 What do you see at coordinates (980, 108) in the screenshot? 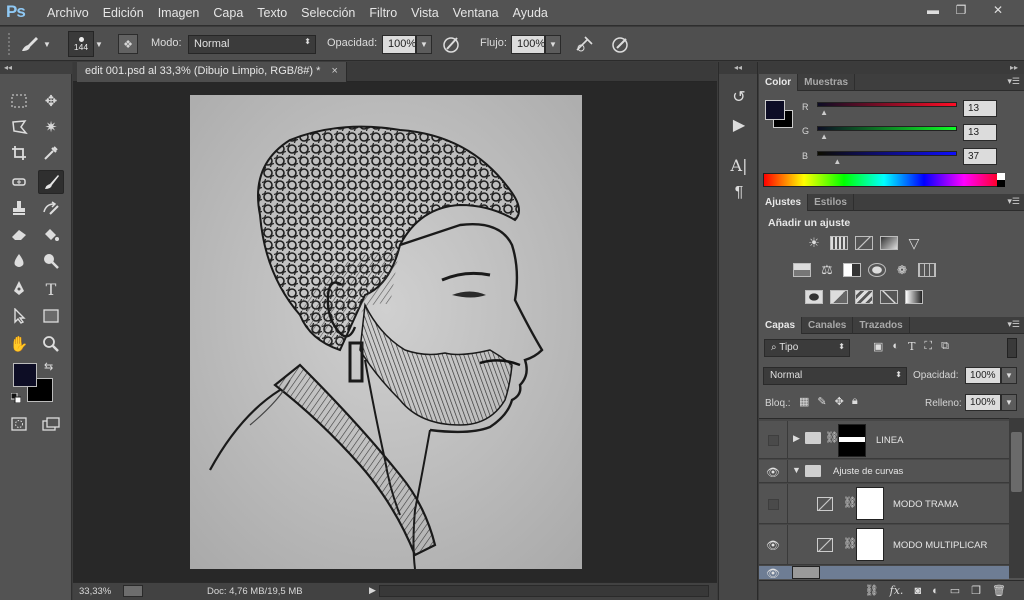
I see `r-channel-value: 13` at bounding box center [980, 108].